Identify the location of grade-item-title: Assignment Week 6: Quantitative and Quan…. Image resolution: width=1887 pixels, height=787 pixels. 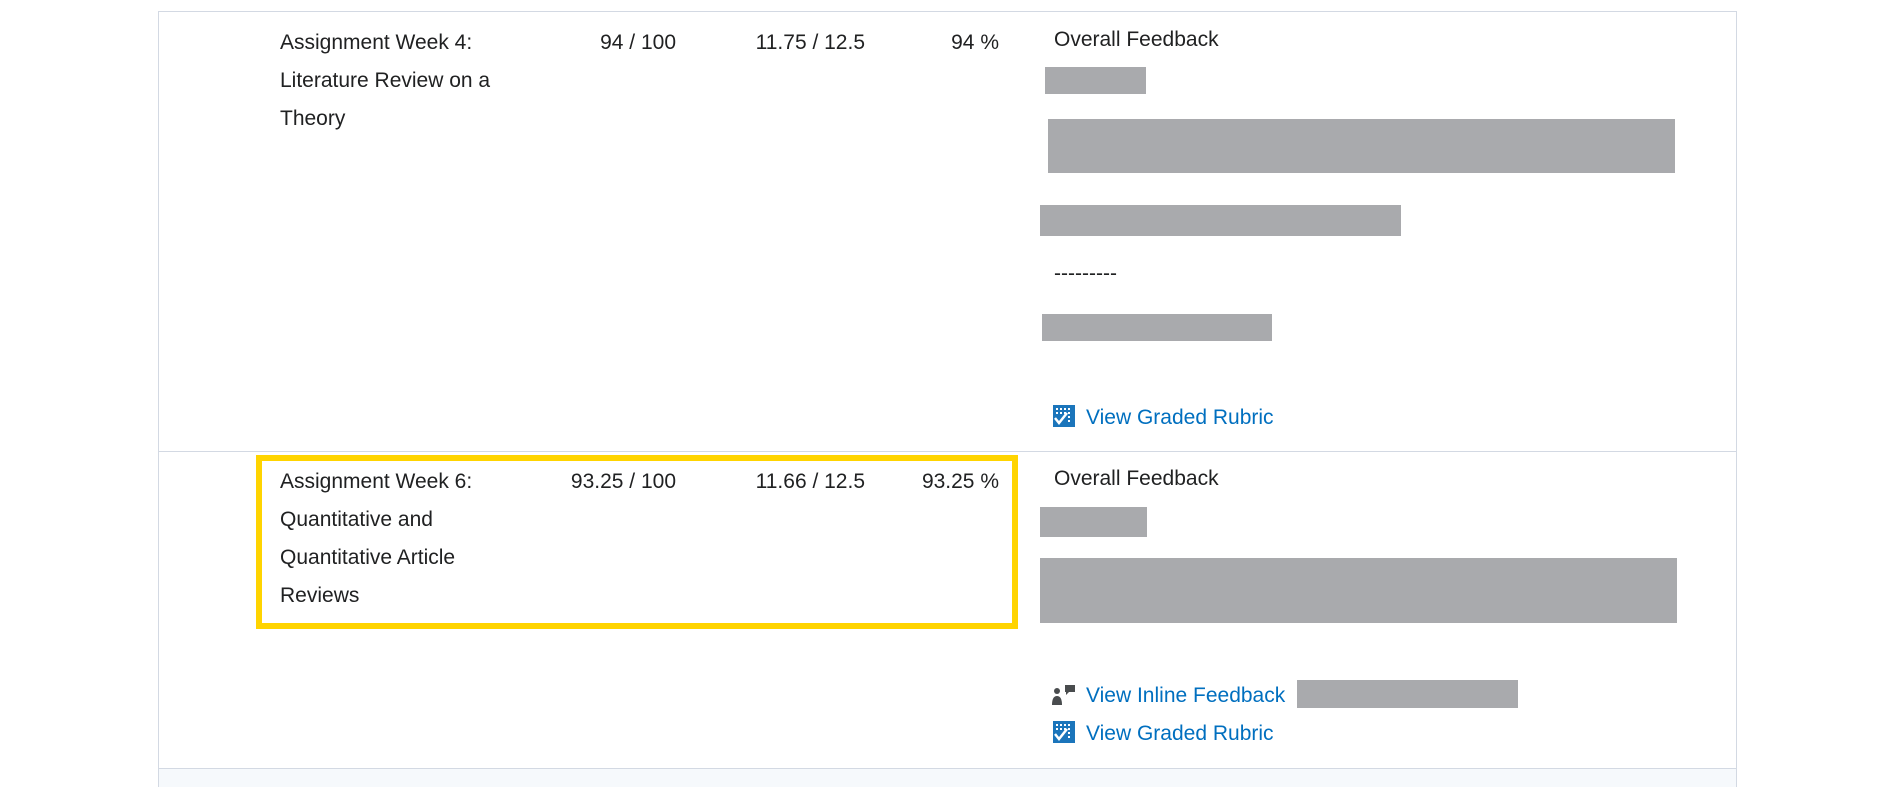
(376, 539).